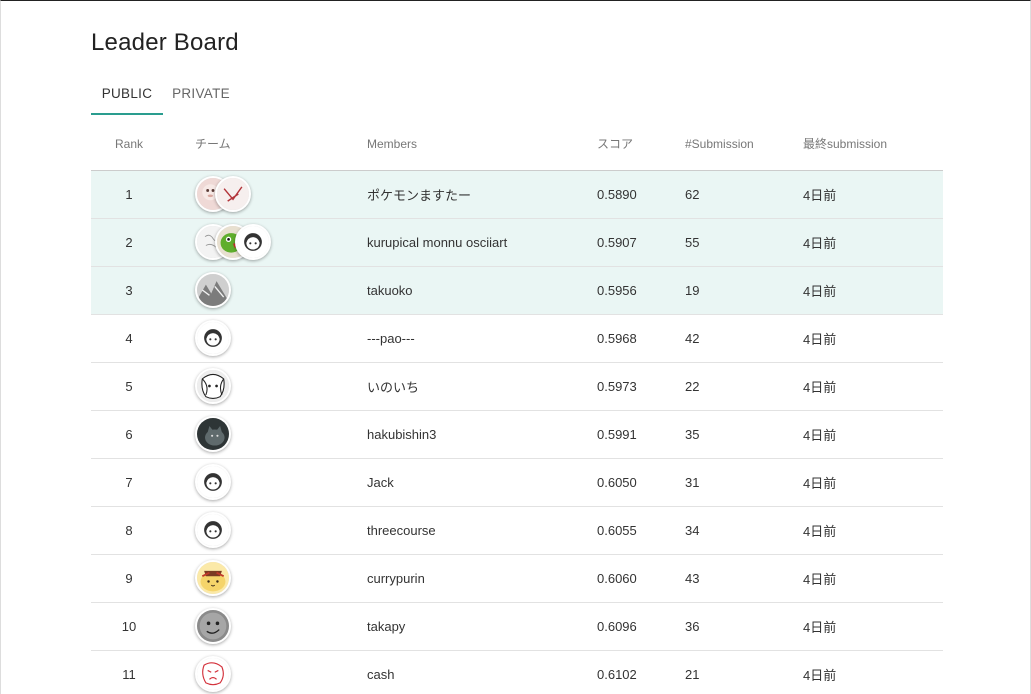 The image size is (1031, 694). I want to click on table-row: 1 ポケモンますたー 0.5890 62 4日前, so click(517, 194).